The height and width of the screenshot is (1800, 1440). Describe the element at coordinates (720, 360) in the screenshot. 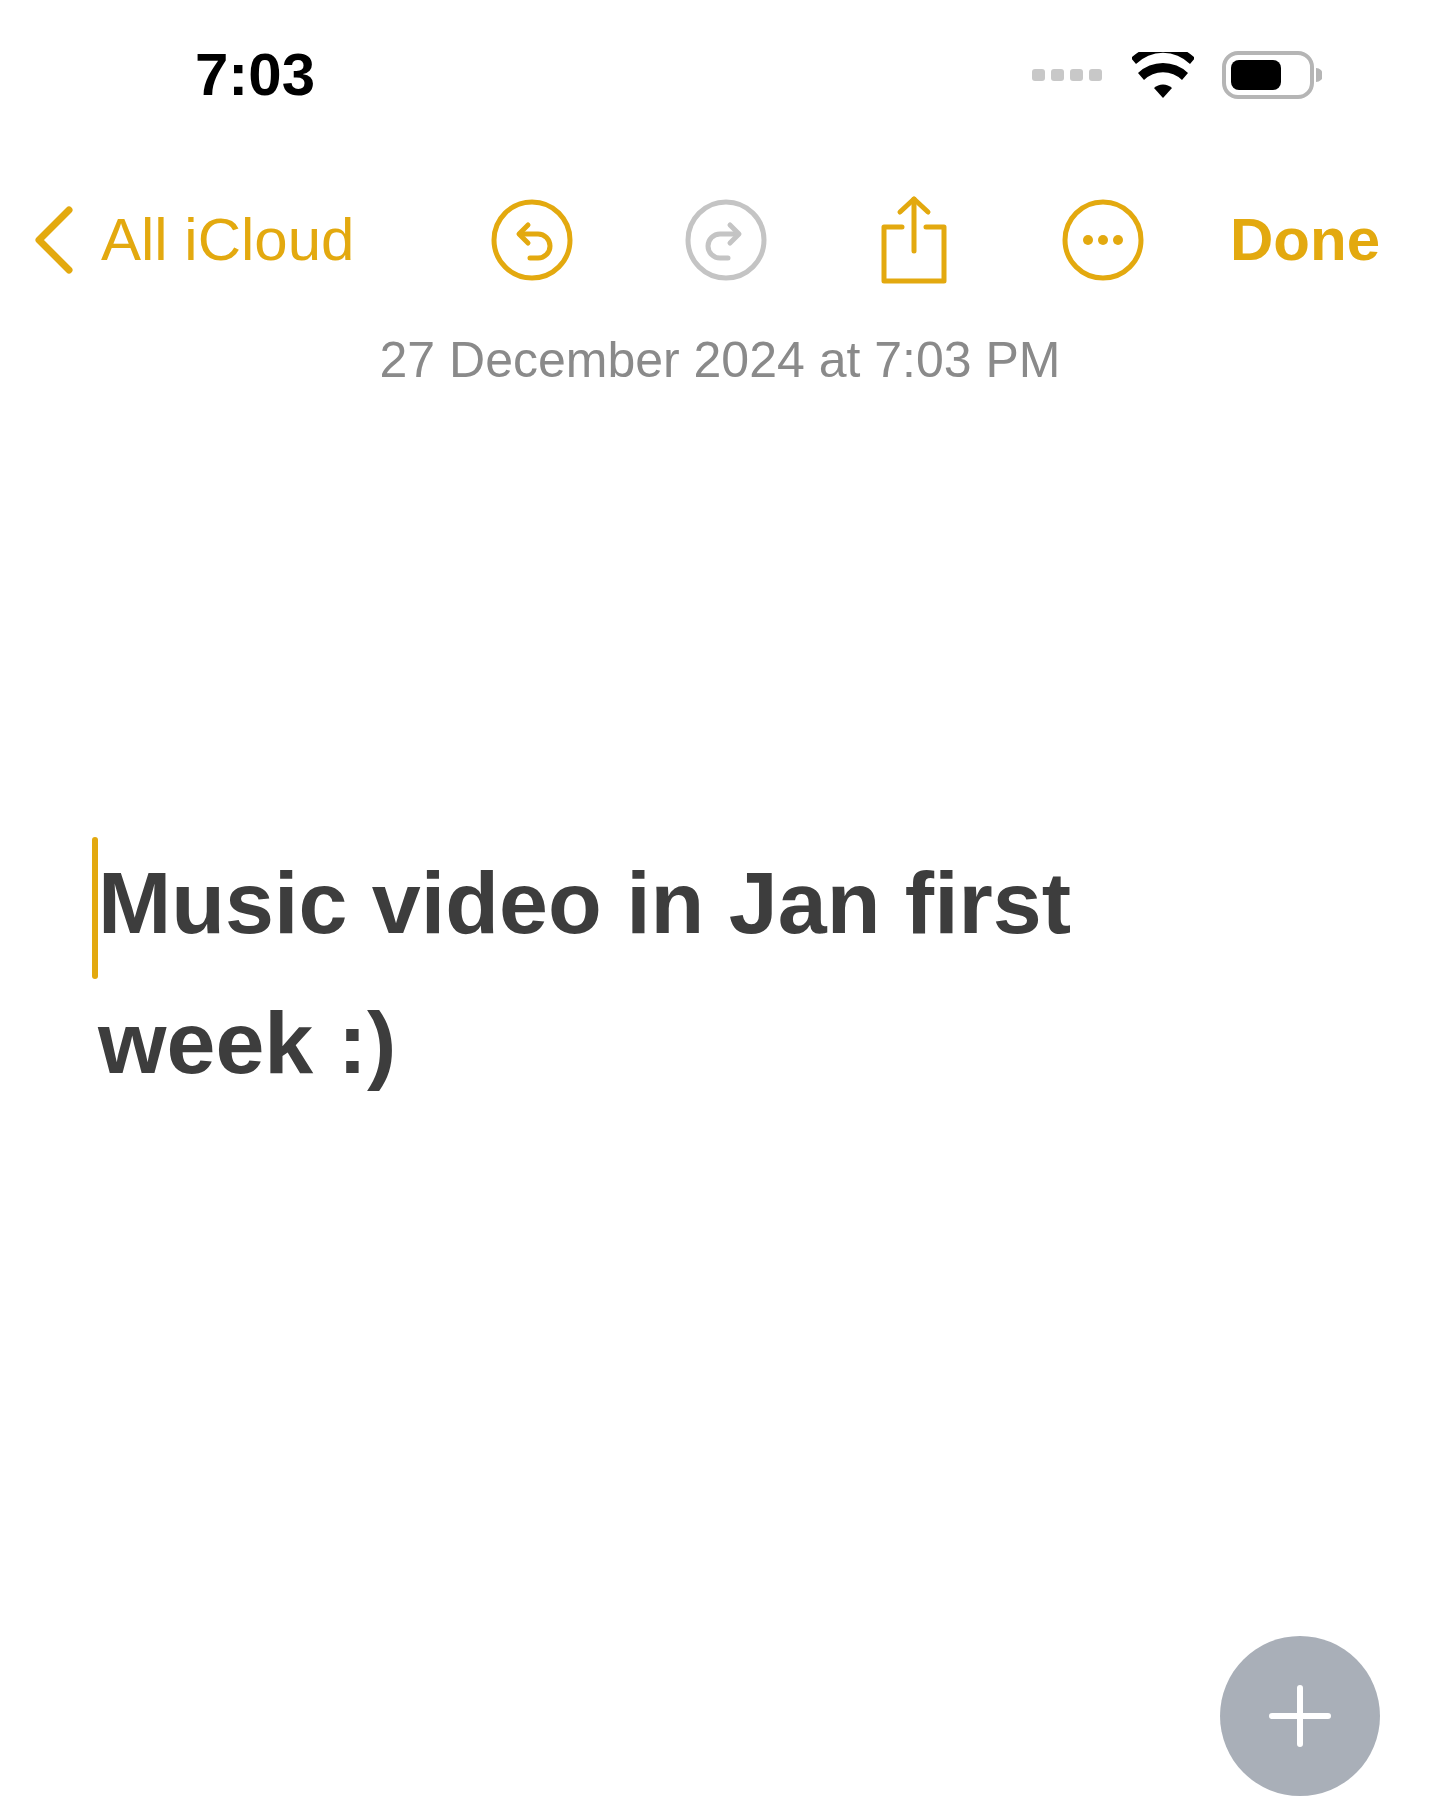

I see `note-date: 27 December 2024 at 7:03 PM` at that location.